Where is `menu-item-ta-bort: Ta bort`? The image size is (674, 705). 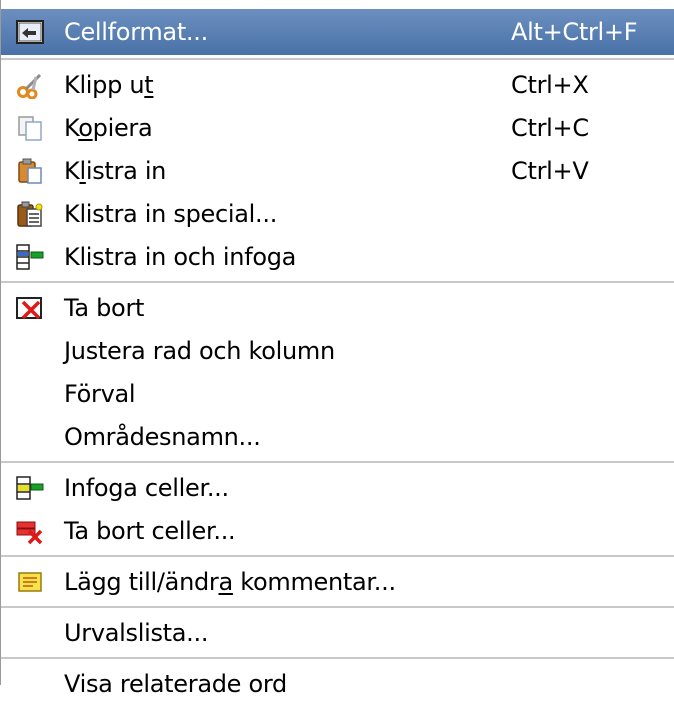 menu-item-ta-bort: Ta bort is located at coordinates (337, 307).